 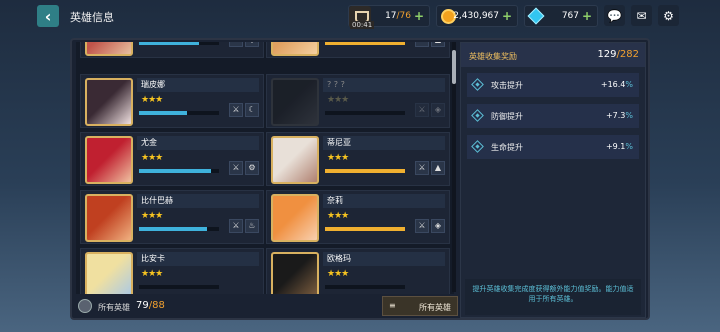 What do you see at coordinates (85, 306) in the screenshot?
I see `hero-group-icon` at bounding box center [85, 306].